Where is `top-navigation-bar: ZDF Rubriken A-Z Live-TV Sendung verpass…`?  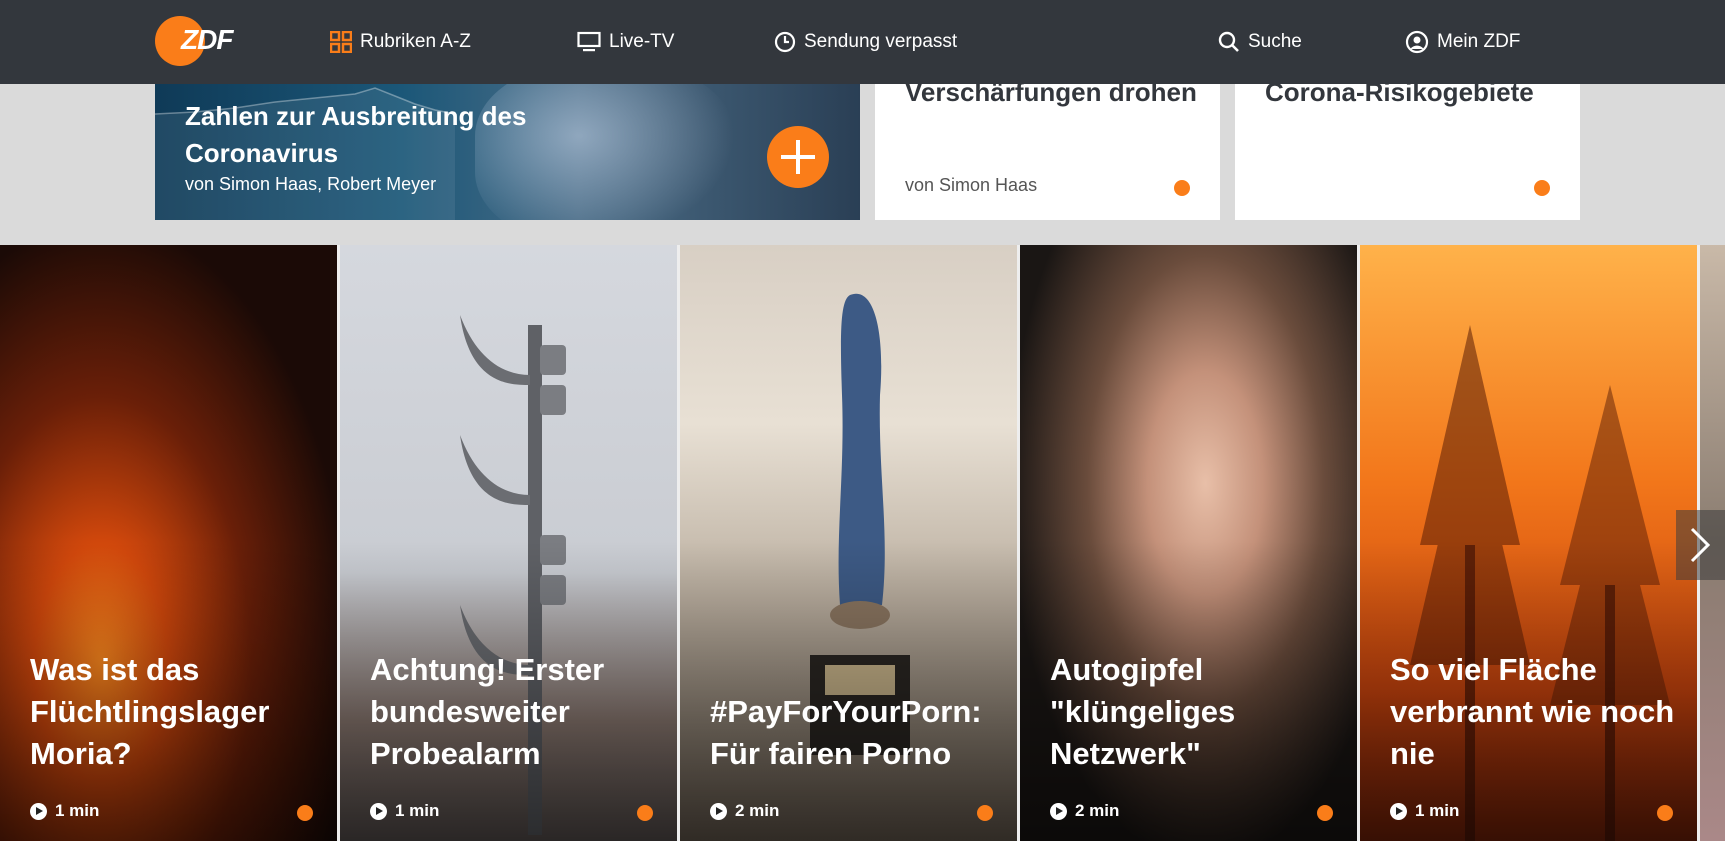
top-navigation-bar: ZDF Rubriken A-Z Live-TV Sendung verpass… is located at coordinates (862, 42).